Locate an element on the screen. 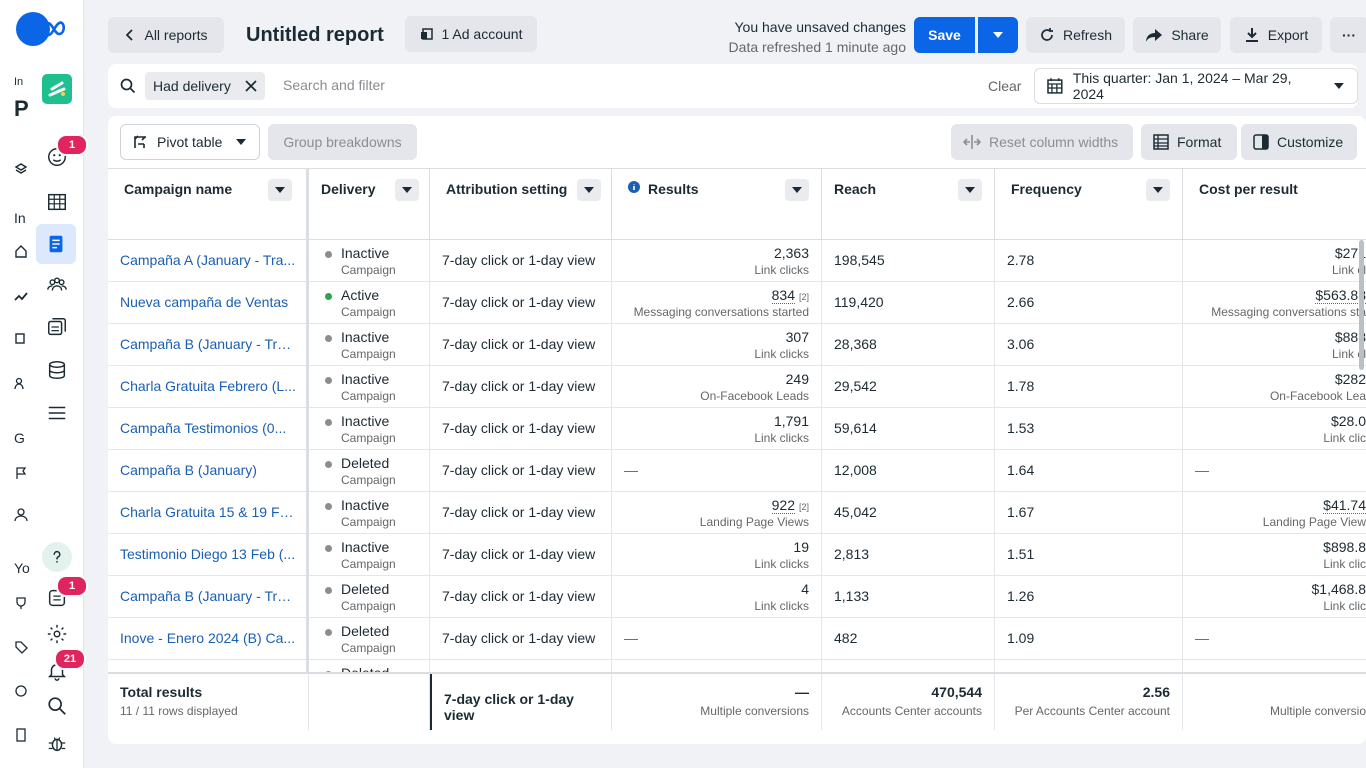 The image size is (1366, 768). reach-cell: 12,008 is located at coordinates (908, 471).